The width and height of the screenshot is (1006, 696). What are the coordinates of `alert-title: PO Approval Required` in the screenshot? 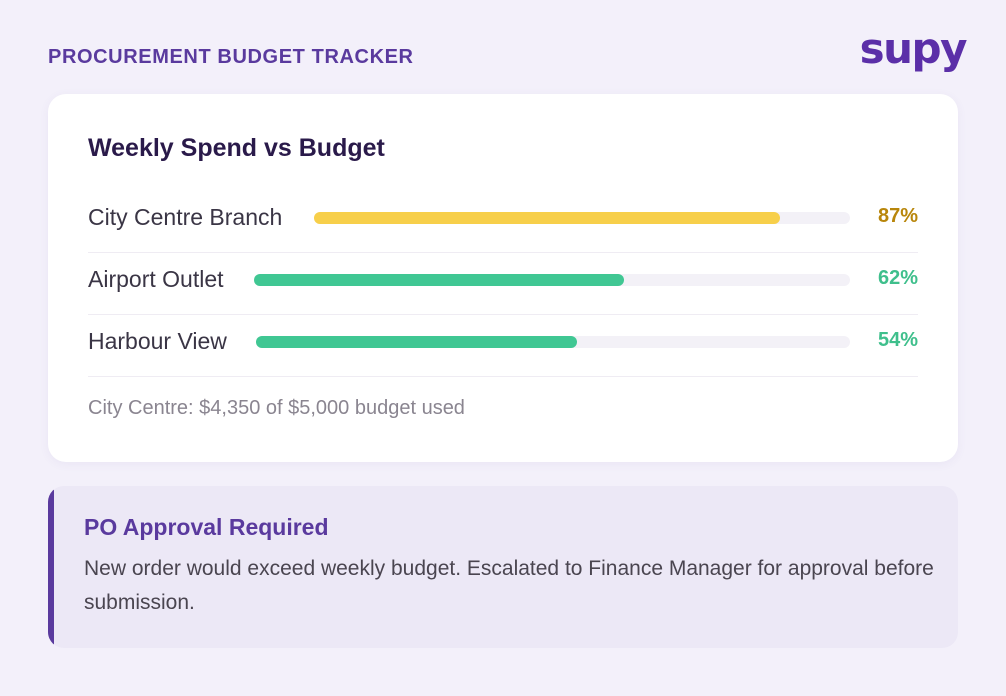 It's located at (206, 527).